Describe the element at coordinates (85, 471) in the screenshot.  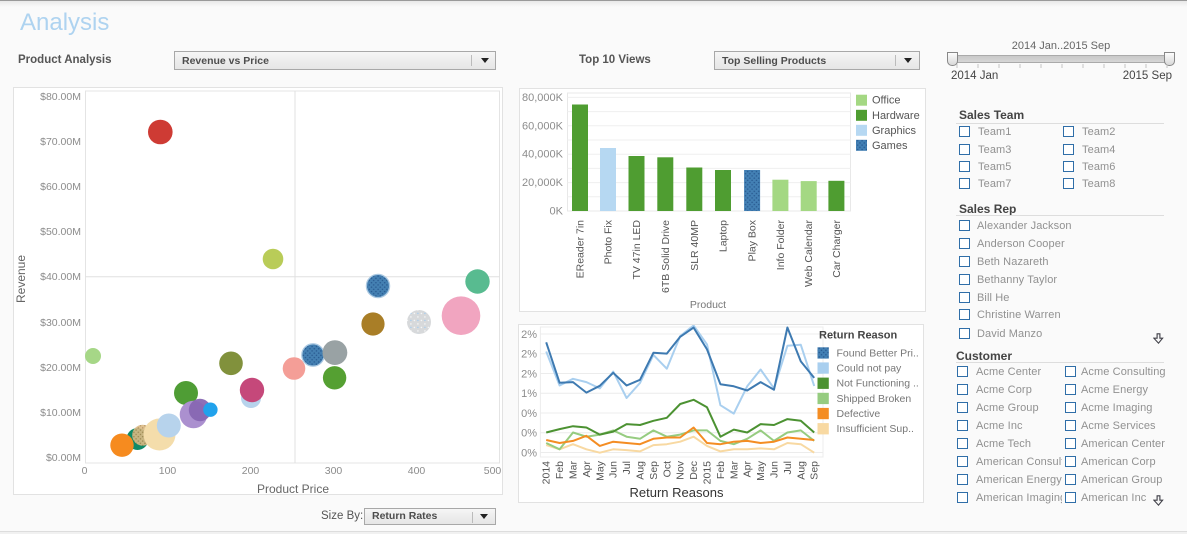
I see `svg-text: 0` at that location.